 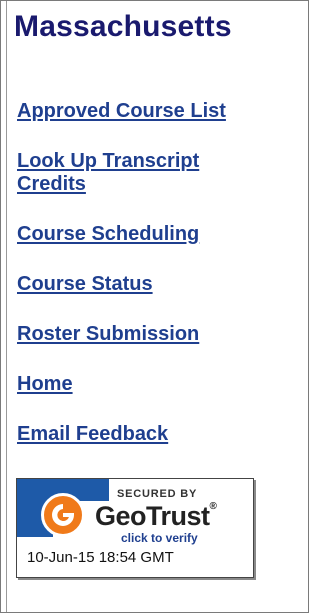 I want to click on seal-secured-by: SECURED BY, so click(x=157, y=494).